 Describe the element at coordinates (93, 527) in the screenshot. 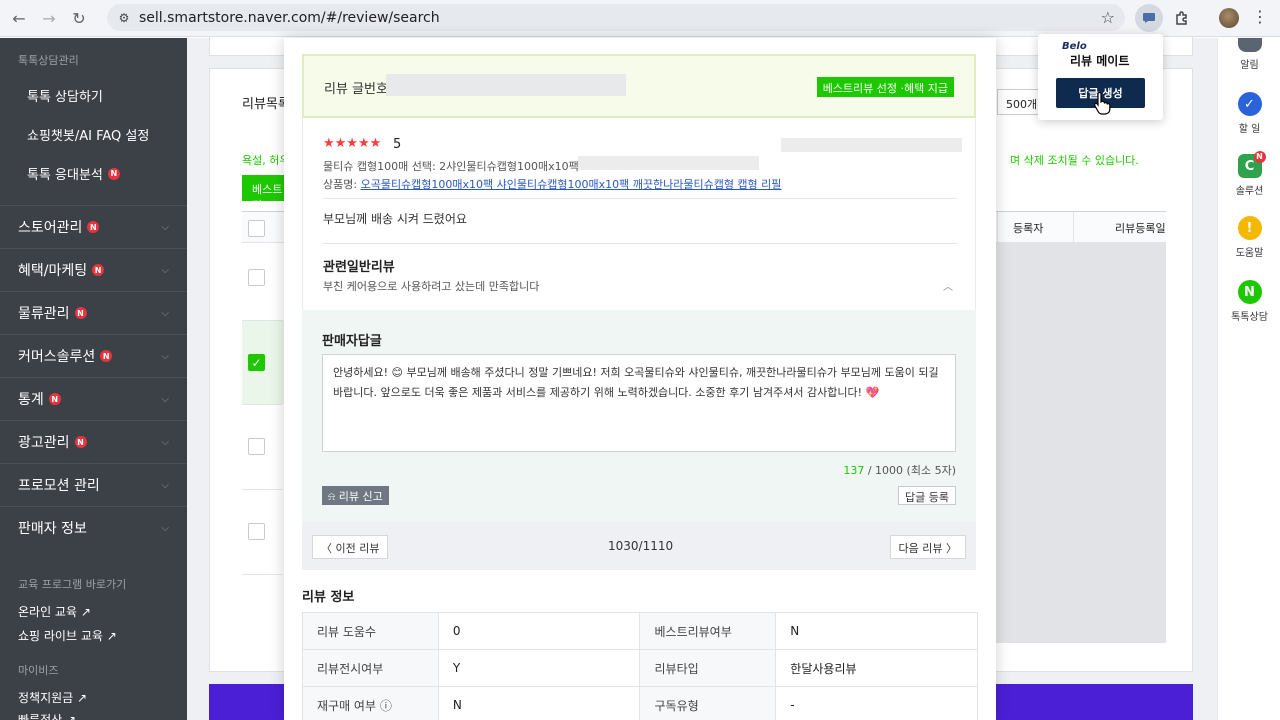

I see `sidebar-item-seller-info: 판매자 정보 ⌵` at that location.